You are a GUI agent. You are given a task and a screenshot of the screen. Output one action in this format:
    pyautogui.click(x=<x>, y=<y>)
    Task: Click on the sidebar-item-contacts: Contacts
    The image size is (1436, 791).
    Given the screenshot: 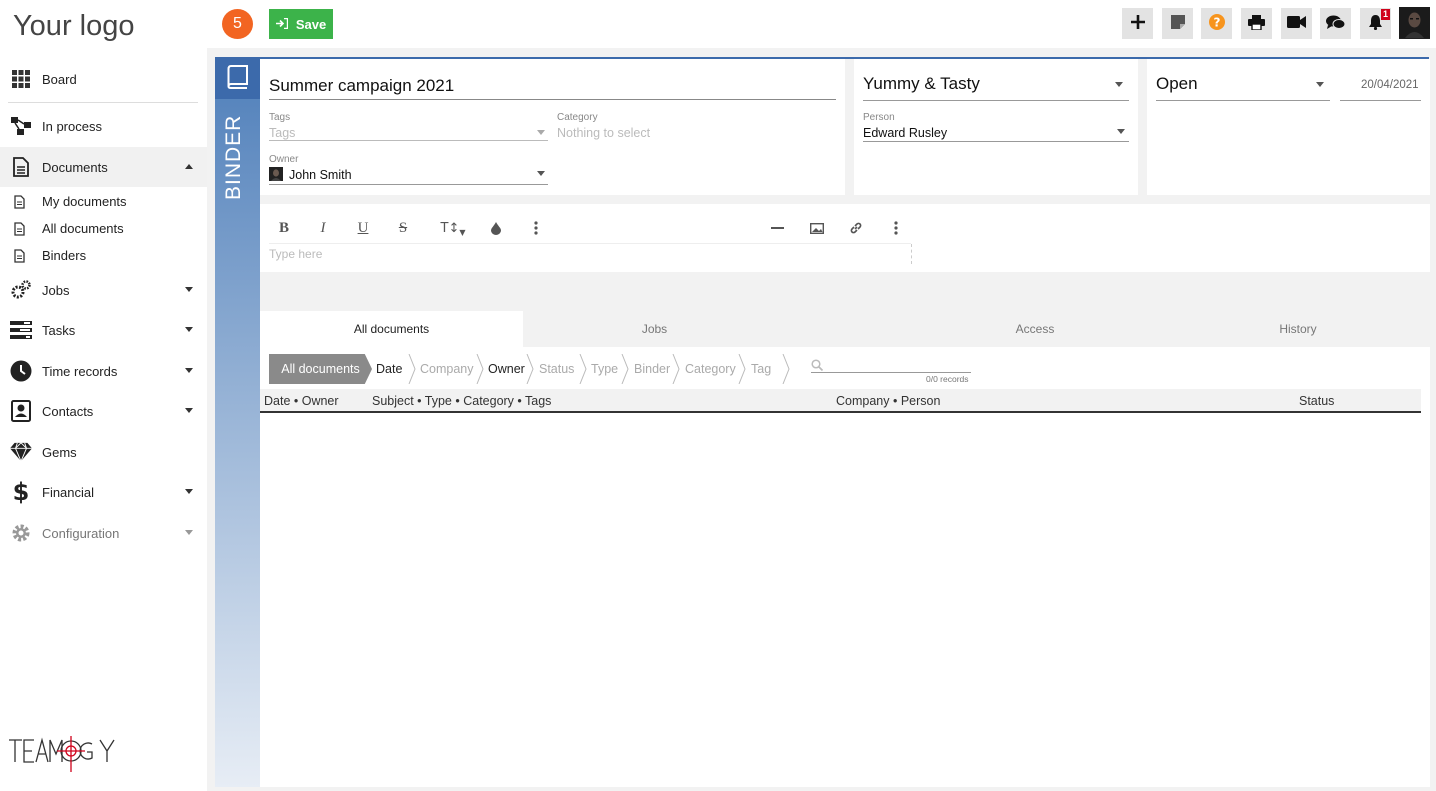 What is the action you would take?
    pyautogui.click(x=103, y=411)
    